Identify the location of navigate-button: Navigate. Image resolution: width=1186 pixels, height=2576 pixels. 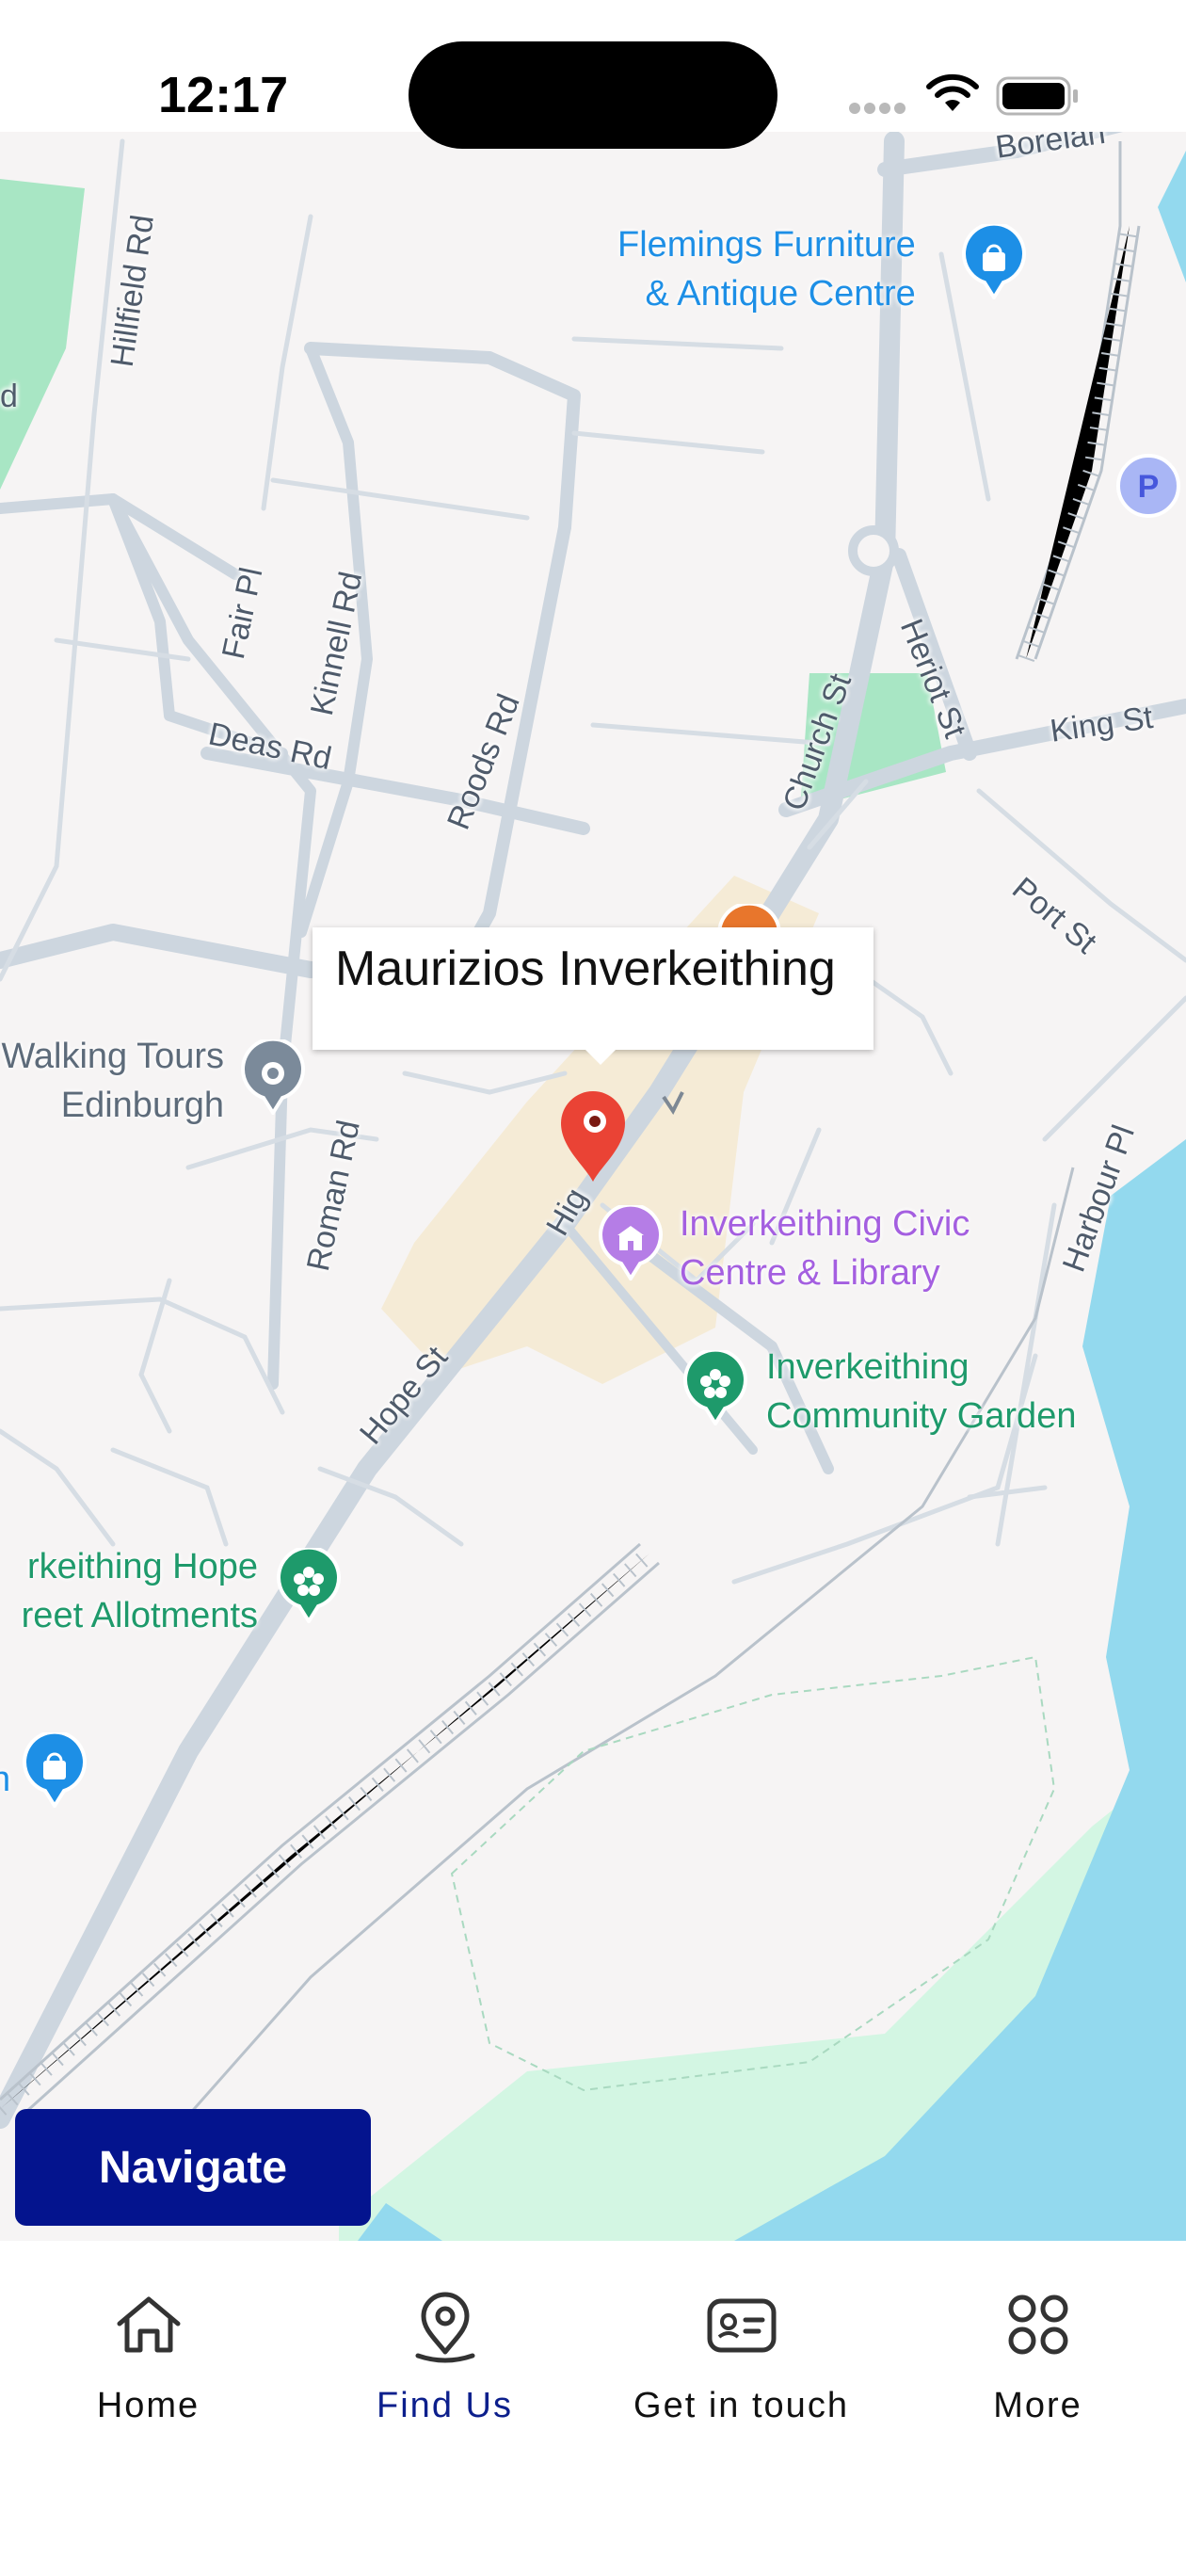
(193, 2167).